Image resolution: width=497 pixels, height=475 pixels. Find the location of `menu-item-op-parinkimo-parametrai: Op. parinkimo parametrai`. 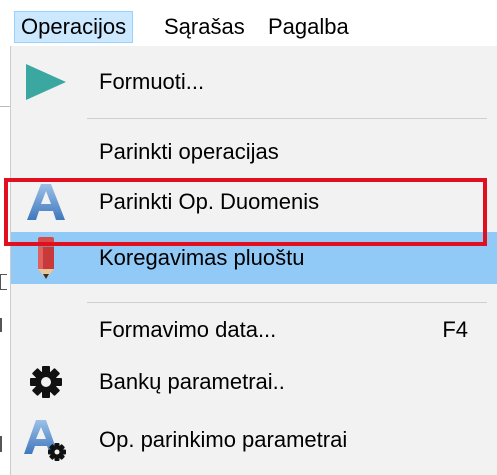

menu-item-op-parinkimo-parametrai: Op. parinkimo parametrai is located at coordinates (254, 440).